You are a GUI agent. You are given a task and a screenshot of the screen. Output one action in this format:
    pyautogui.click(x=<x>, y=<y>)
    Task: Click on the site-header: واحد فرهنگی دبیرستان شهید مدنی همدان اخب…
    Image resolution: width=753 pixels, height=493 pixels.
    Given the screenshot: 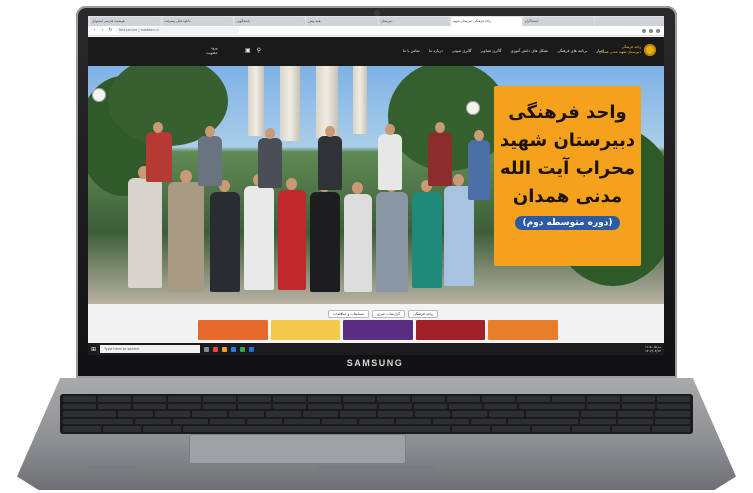 What is the action you would take?
    pyautogui.click(x=376, y=51)
    